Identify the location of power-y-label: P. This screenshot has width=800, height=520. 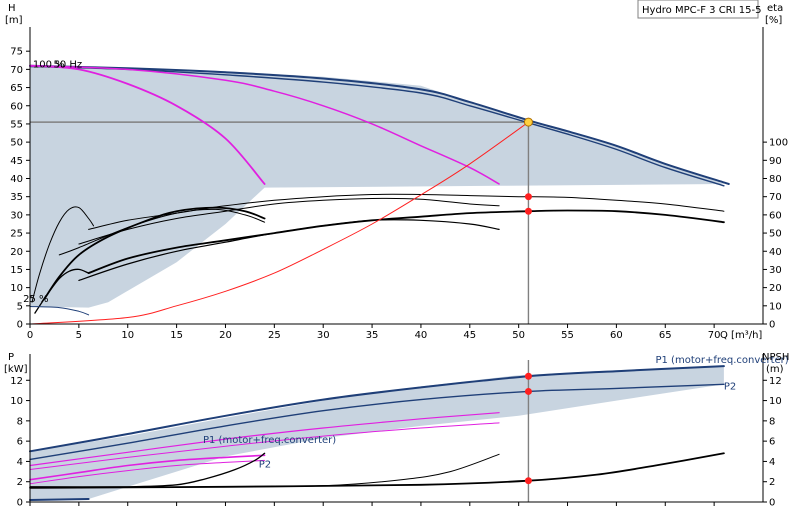
(11, 357).